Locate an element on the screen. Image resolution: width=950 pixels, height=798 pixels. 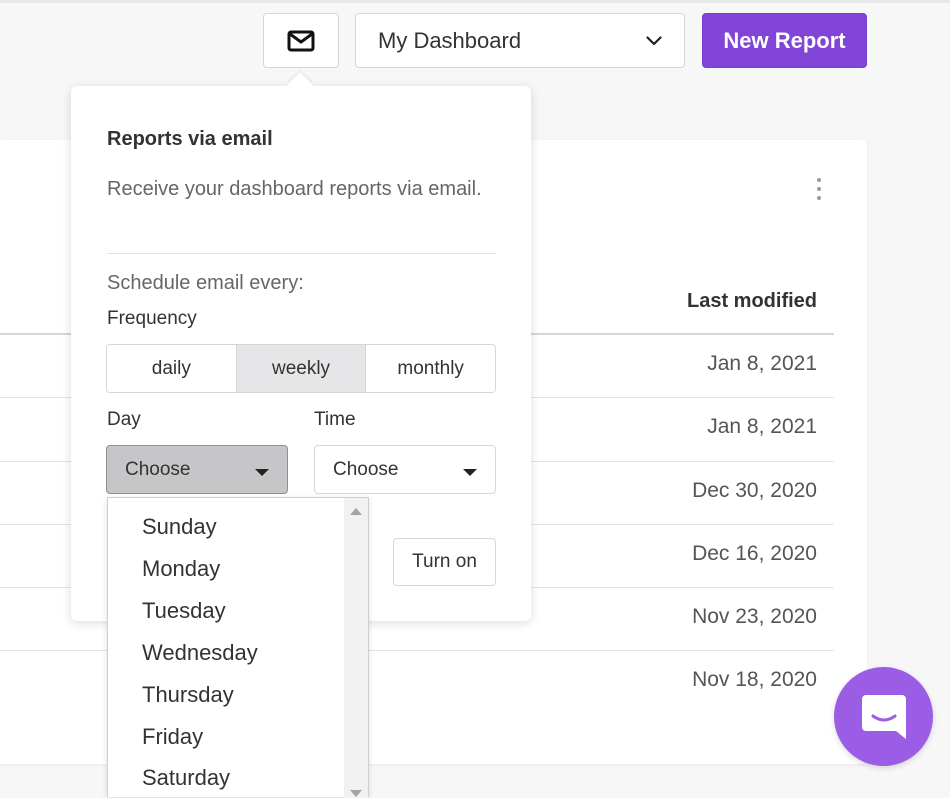
time-select: Choose is located at coordinates (405, 469).